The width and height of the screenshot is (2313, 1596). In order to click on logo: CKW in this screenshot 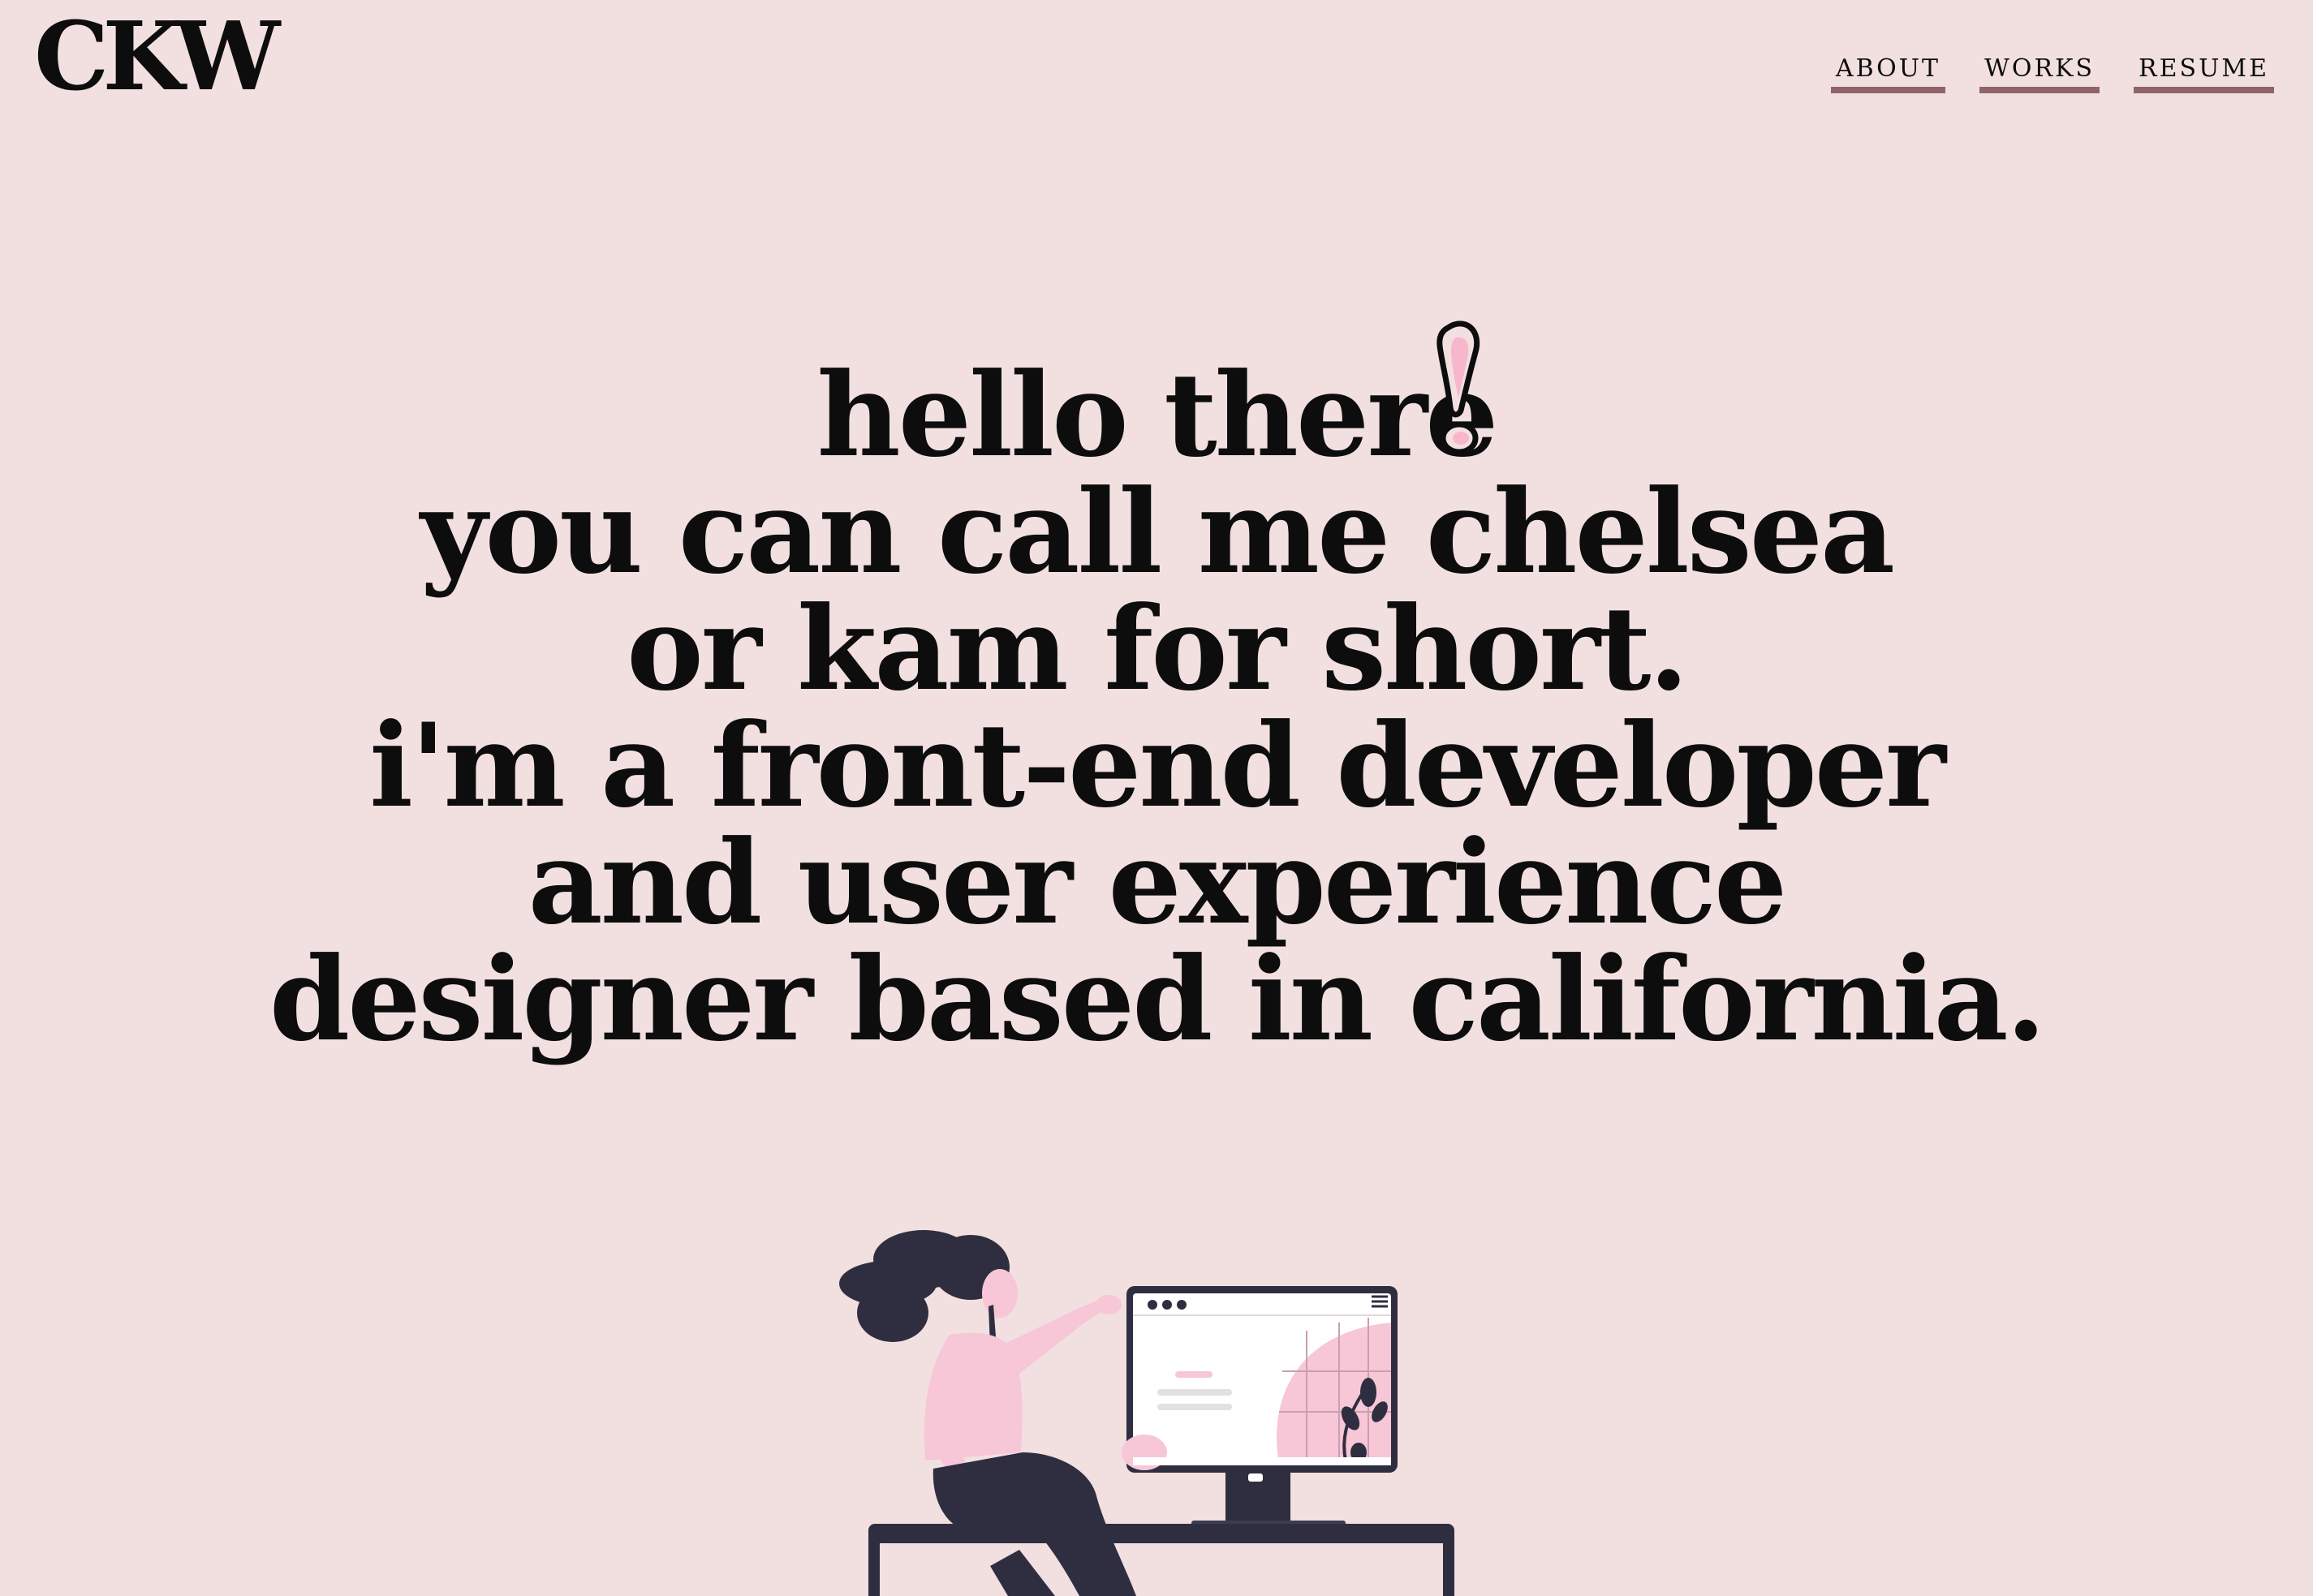, I will do `click(157, 57)`.